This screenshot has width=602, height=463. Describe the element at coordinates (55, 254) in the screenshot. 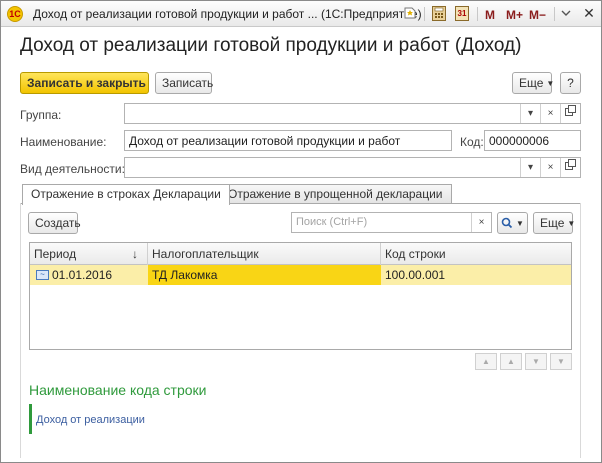

I see `column-period-label: Период` at that location.